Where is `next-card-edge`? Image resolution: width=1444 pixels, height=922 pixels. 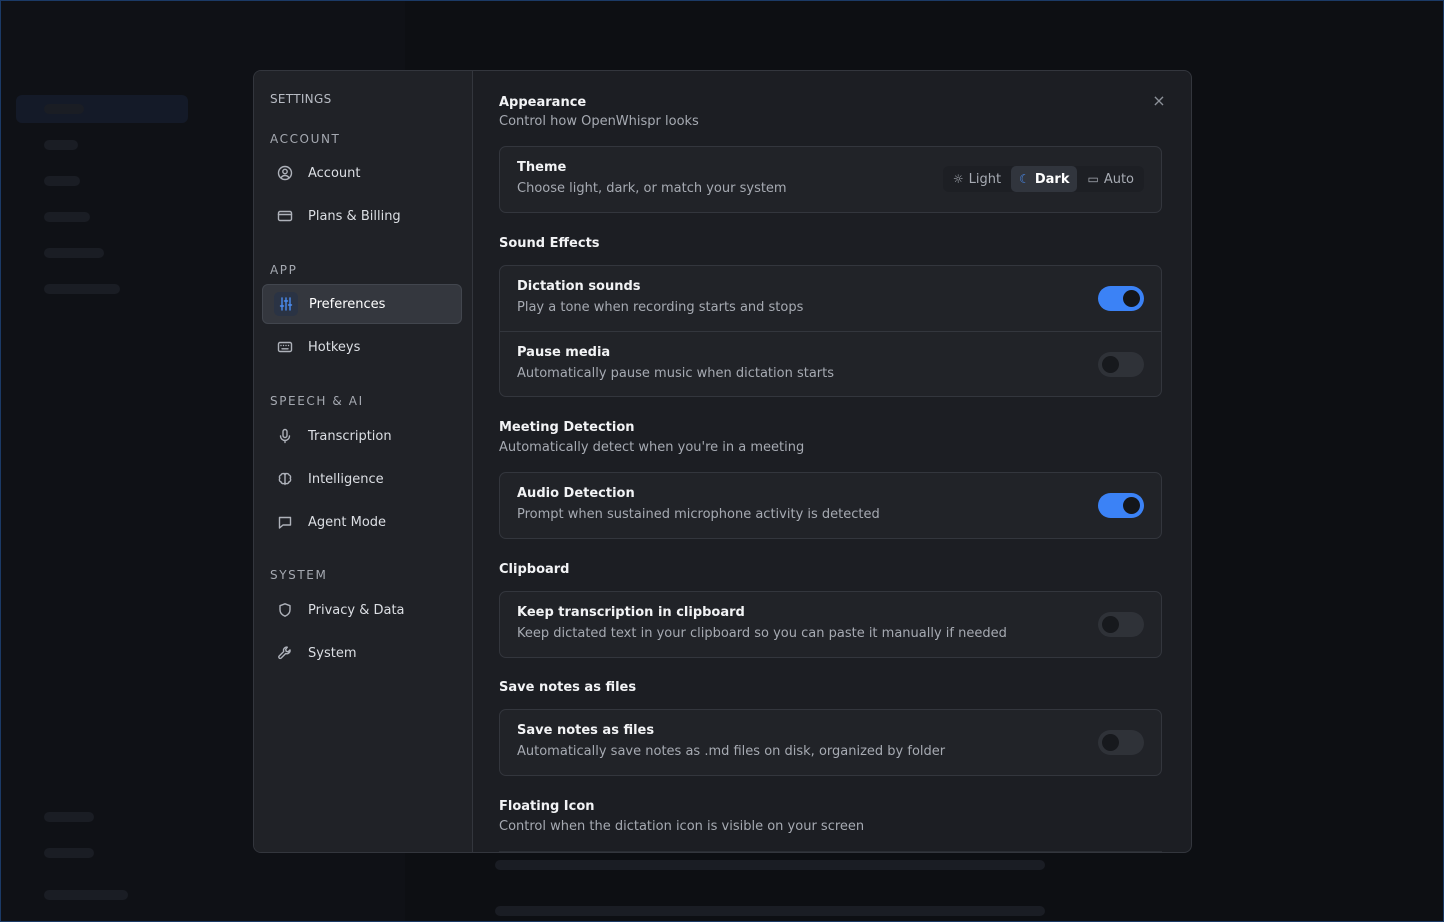
next-card-edge is located at coordinates (830, 851).